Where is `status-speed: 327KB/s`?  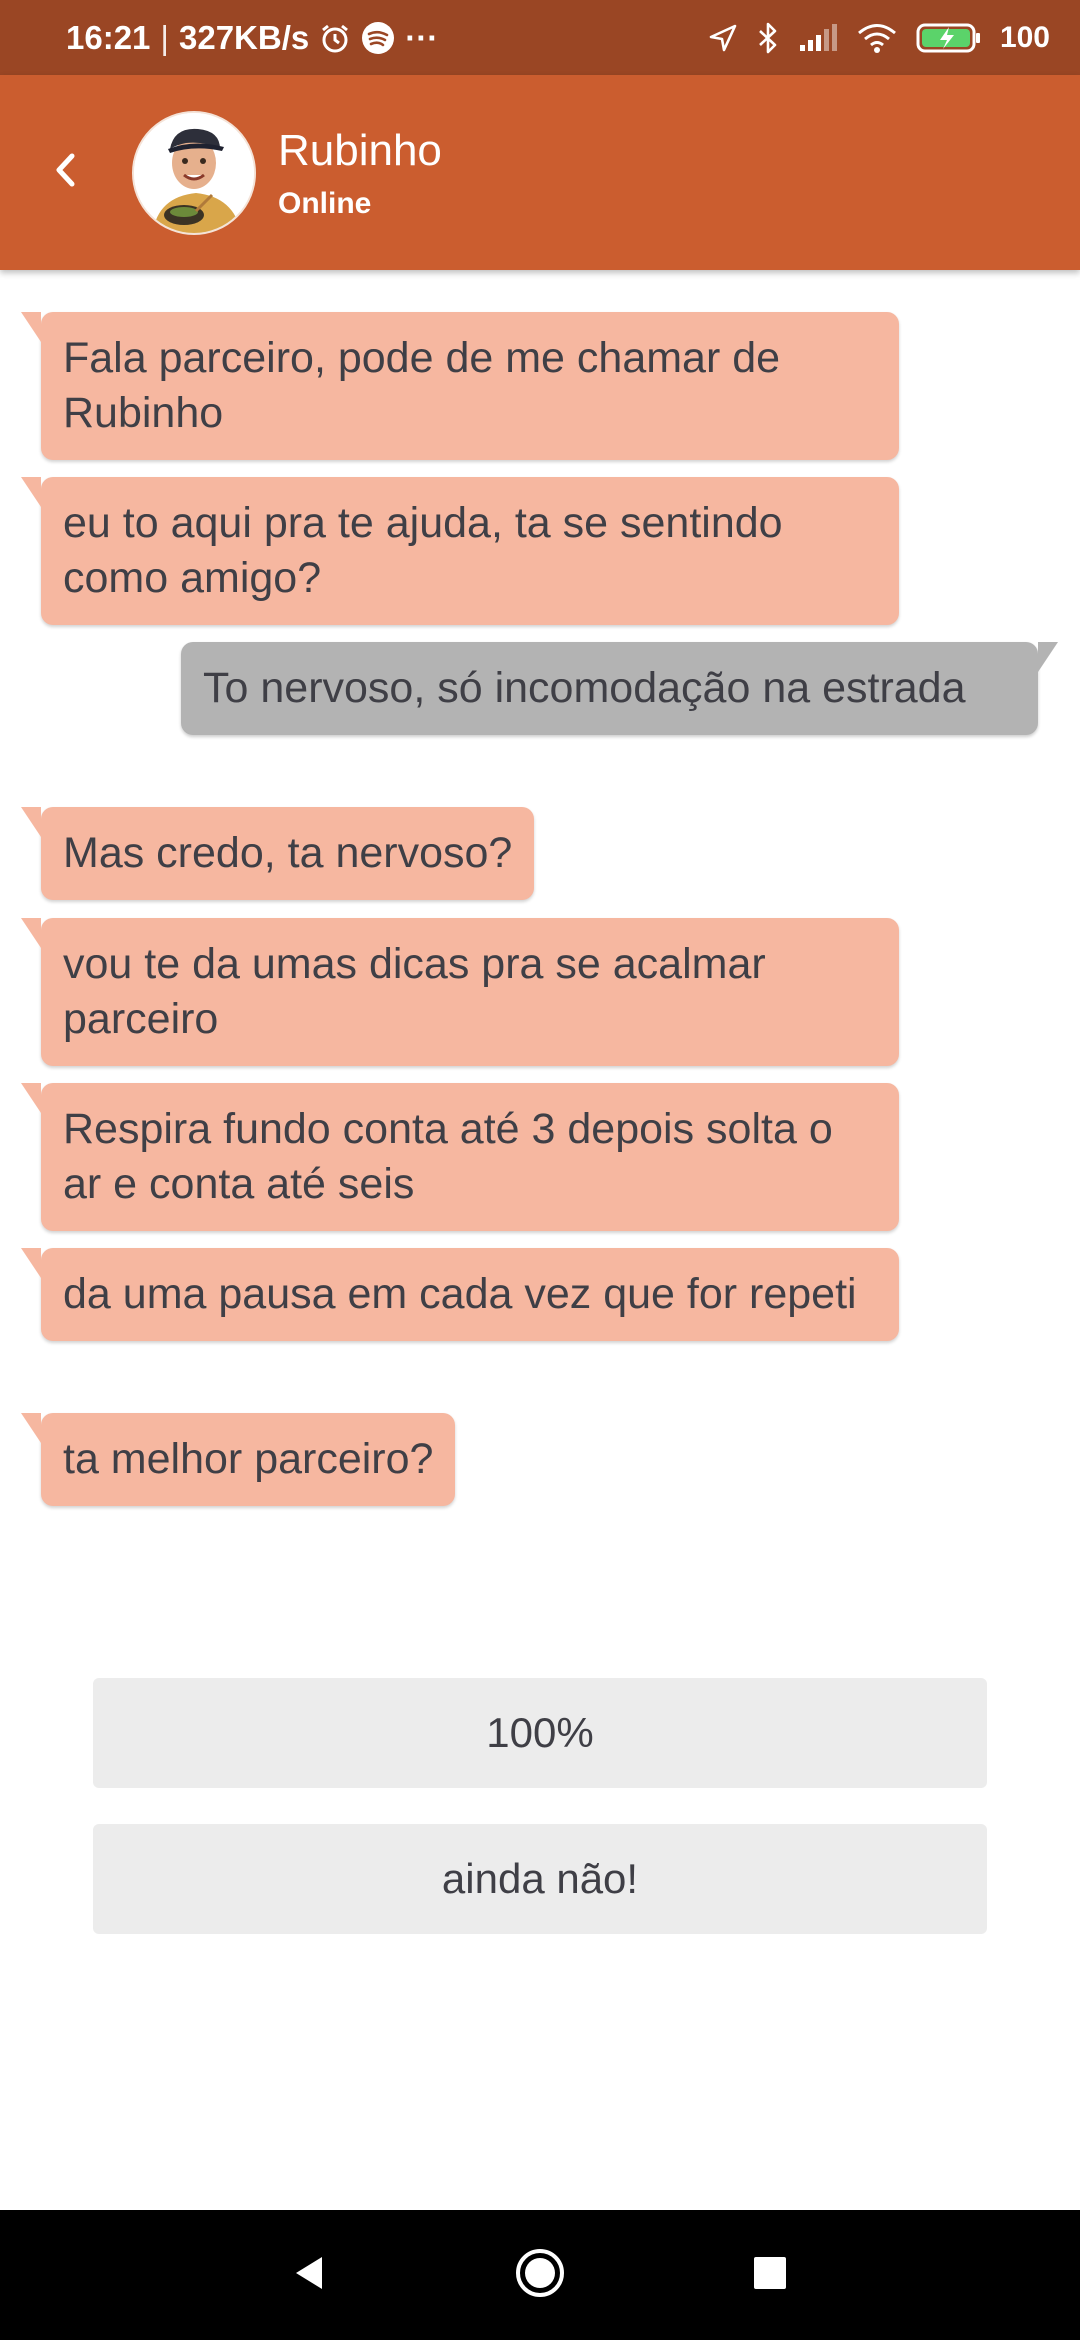
status-speed: 327KB/s is located at coordinates (244, 37).